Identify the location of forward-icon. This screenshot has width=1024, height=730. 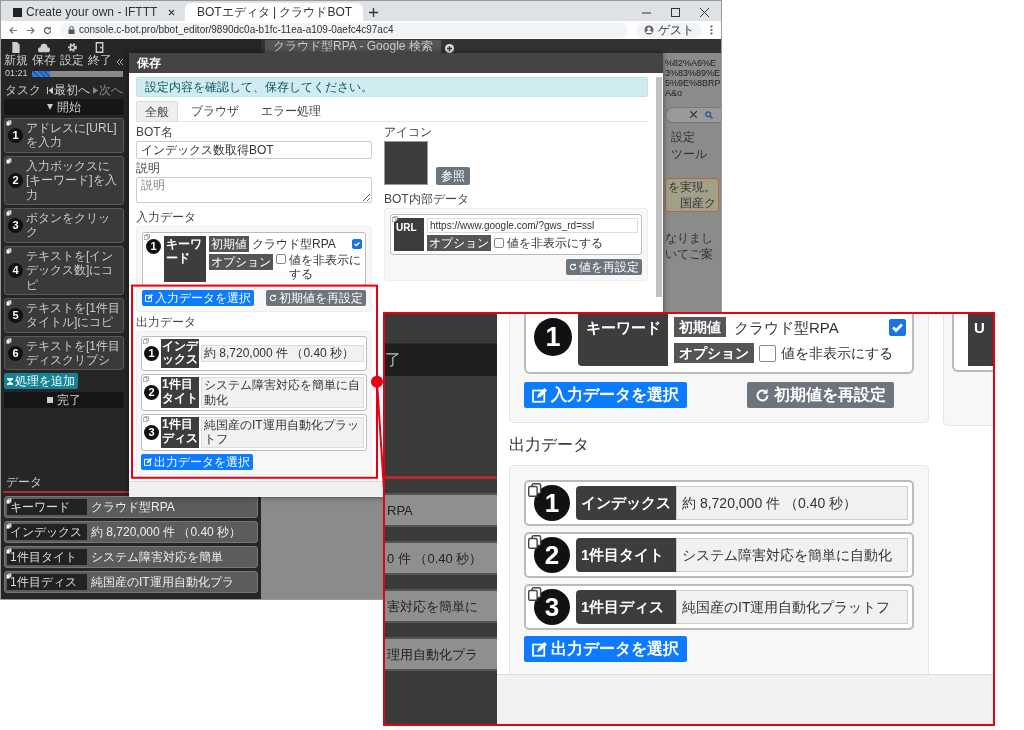
(30, 30).